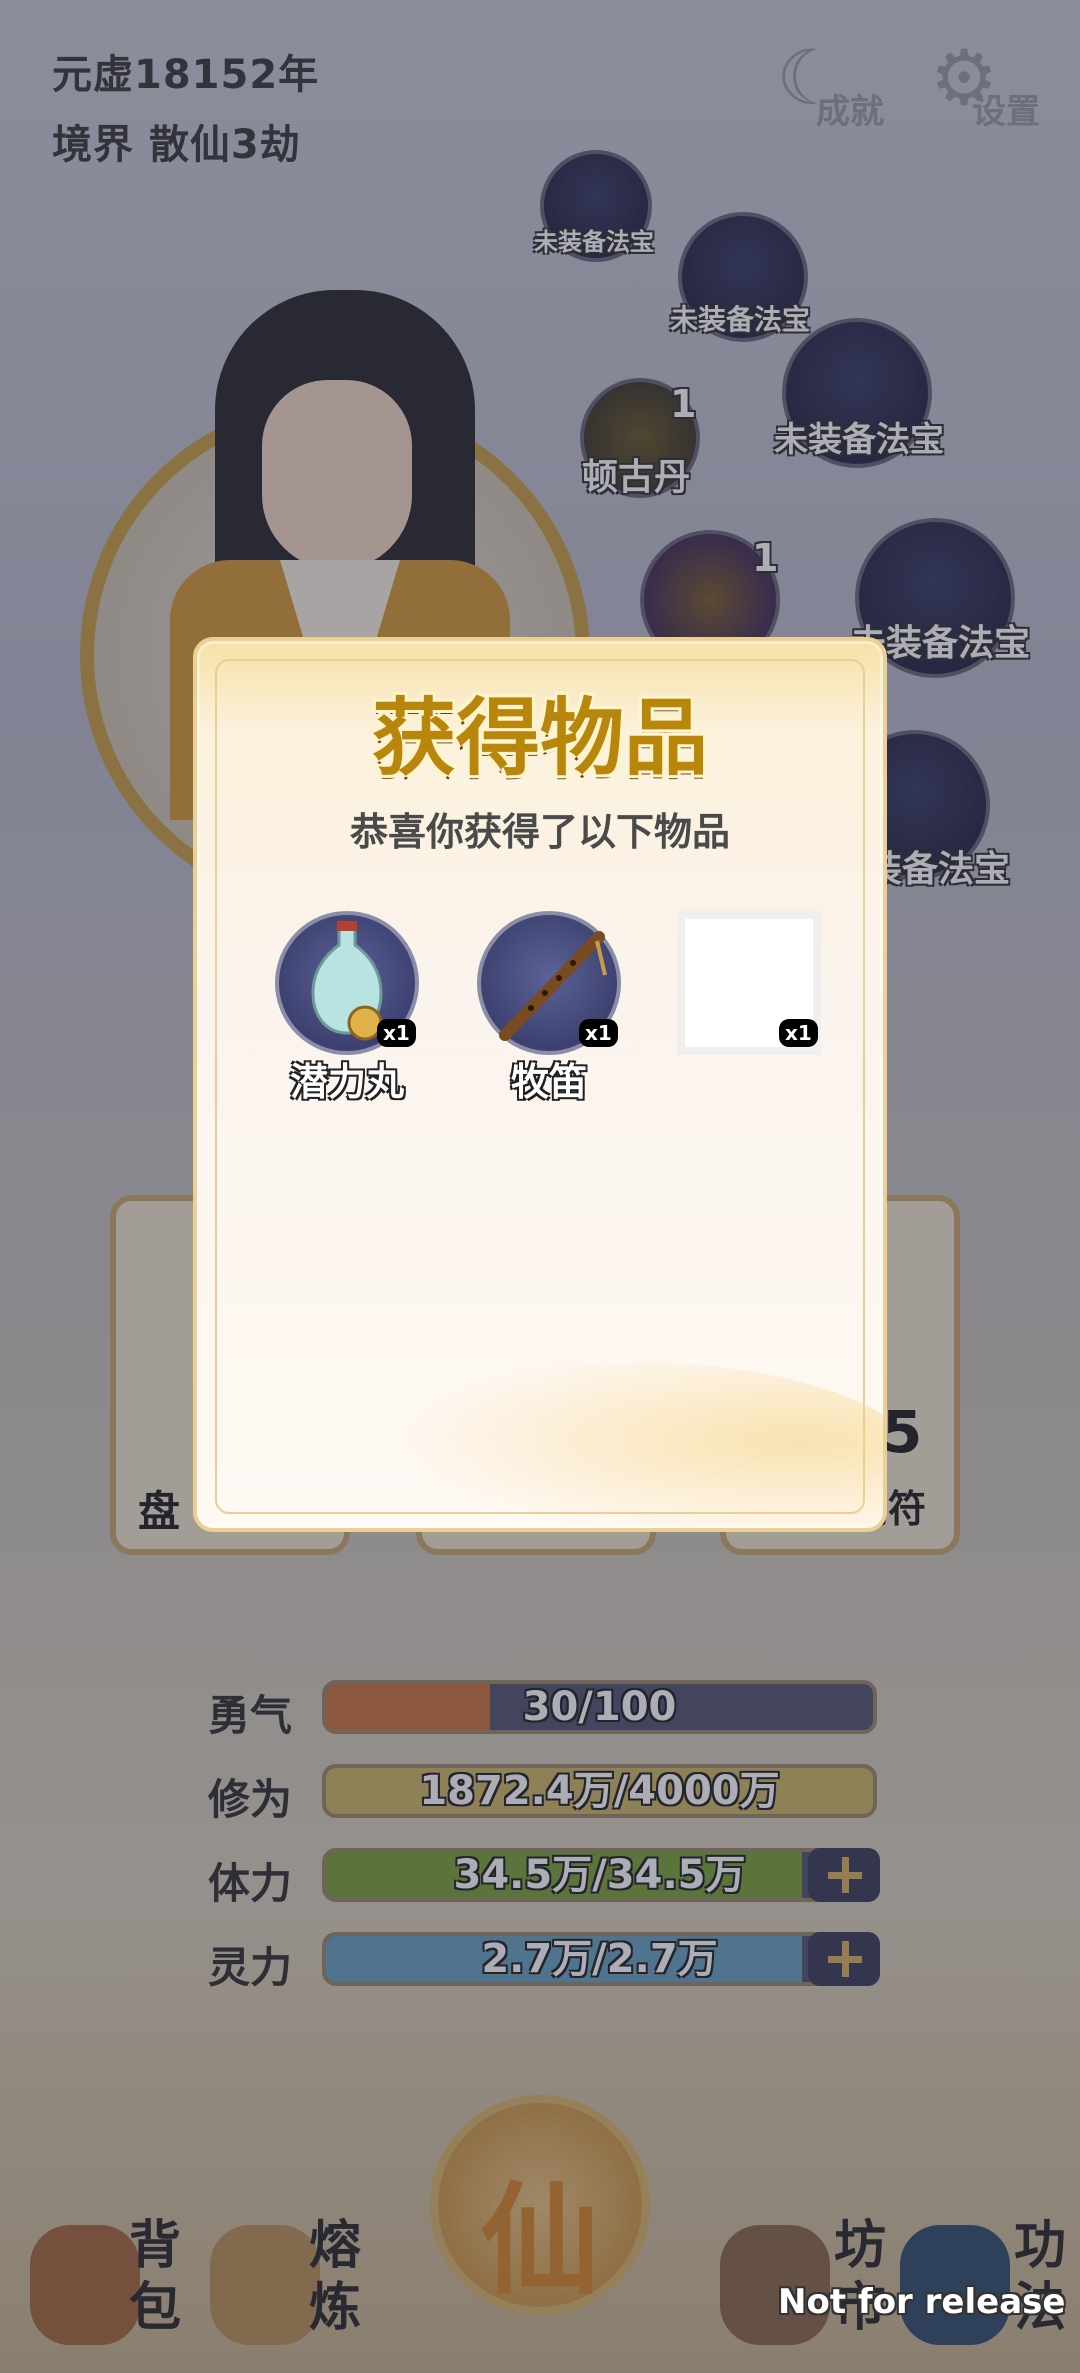  I want to click on stat-bar: 34.5万/34.5万, so click(599, 1875).